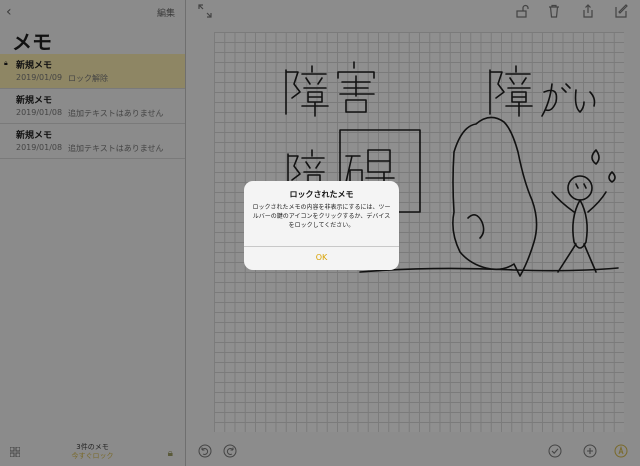 The width and height of the screenshot is (640, 466). What do you see at coordinates (166, 12) in the screenshot?
I see `edit-button: 編集` at bounding box center [166, 12].